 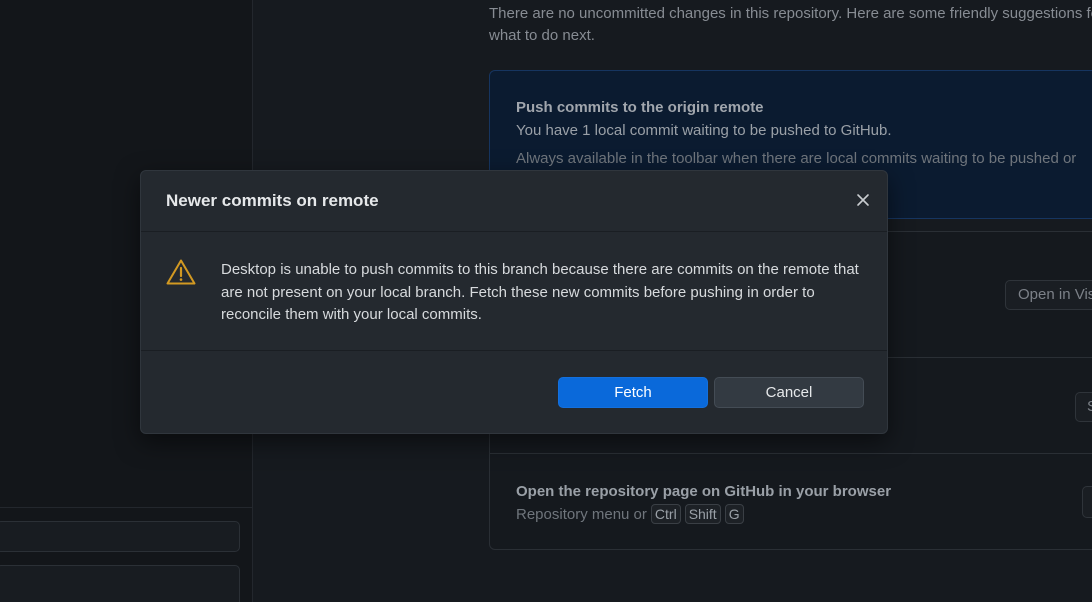 I want to click on push-card-title: Push commits to the origin remote, so click(x=640, y=107).